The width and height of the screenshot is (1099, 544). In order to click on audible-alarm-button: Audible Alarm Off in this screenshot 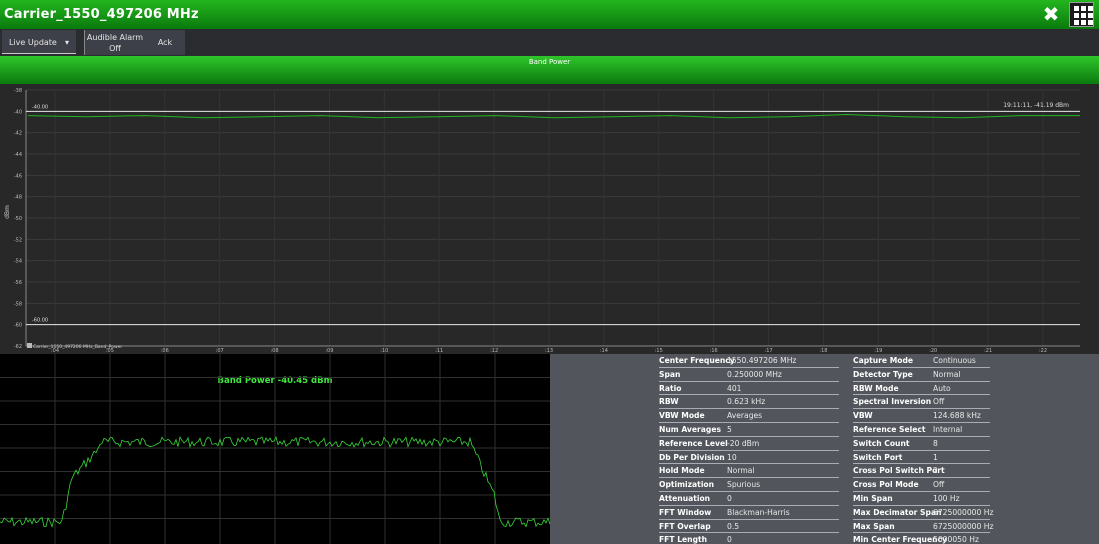, I will do `click(114, 42)`.